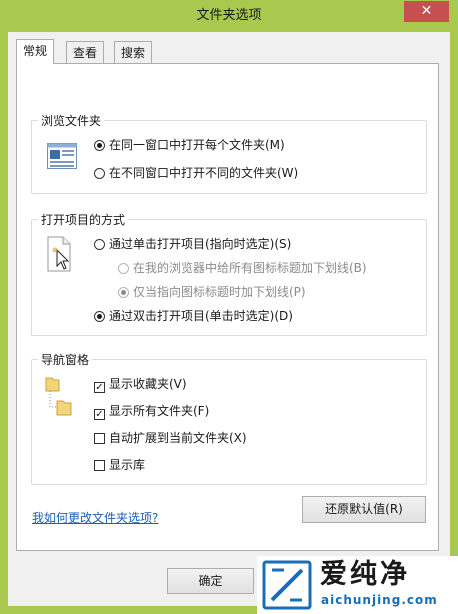  What do you see at coordinates (99, 438) in the screenshot?
I see `auto-expand-checkbox` at bounding box center [99, 438].